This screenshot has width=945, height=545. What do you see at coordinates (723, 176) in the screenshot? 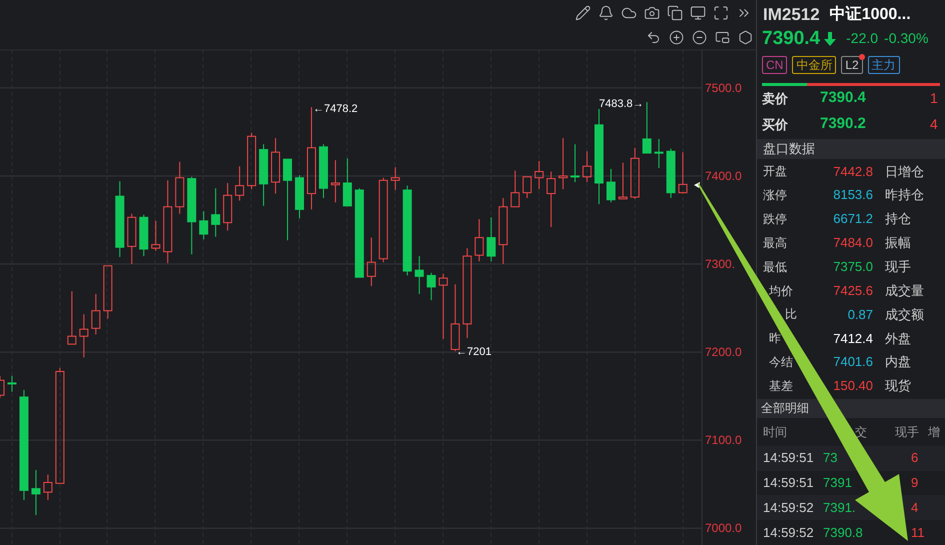
I see `y-axis-label: 7400.0` at bounding box center [723, 176].